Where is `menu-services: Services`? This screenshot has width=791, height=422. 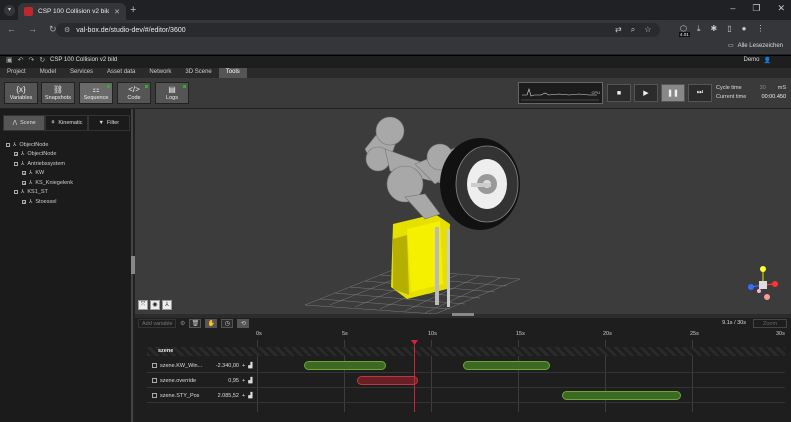 menu-services: Services is located at coordinates (81, 73).